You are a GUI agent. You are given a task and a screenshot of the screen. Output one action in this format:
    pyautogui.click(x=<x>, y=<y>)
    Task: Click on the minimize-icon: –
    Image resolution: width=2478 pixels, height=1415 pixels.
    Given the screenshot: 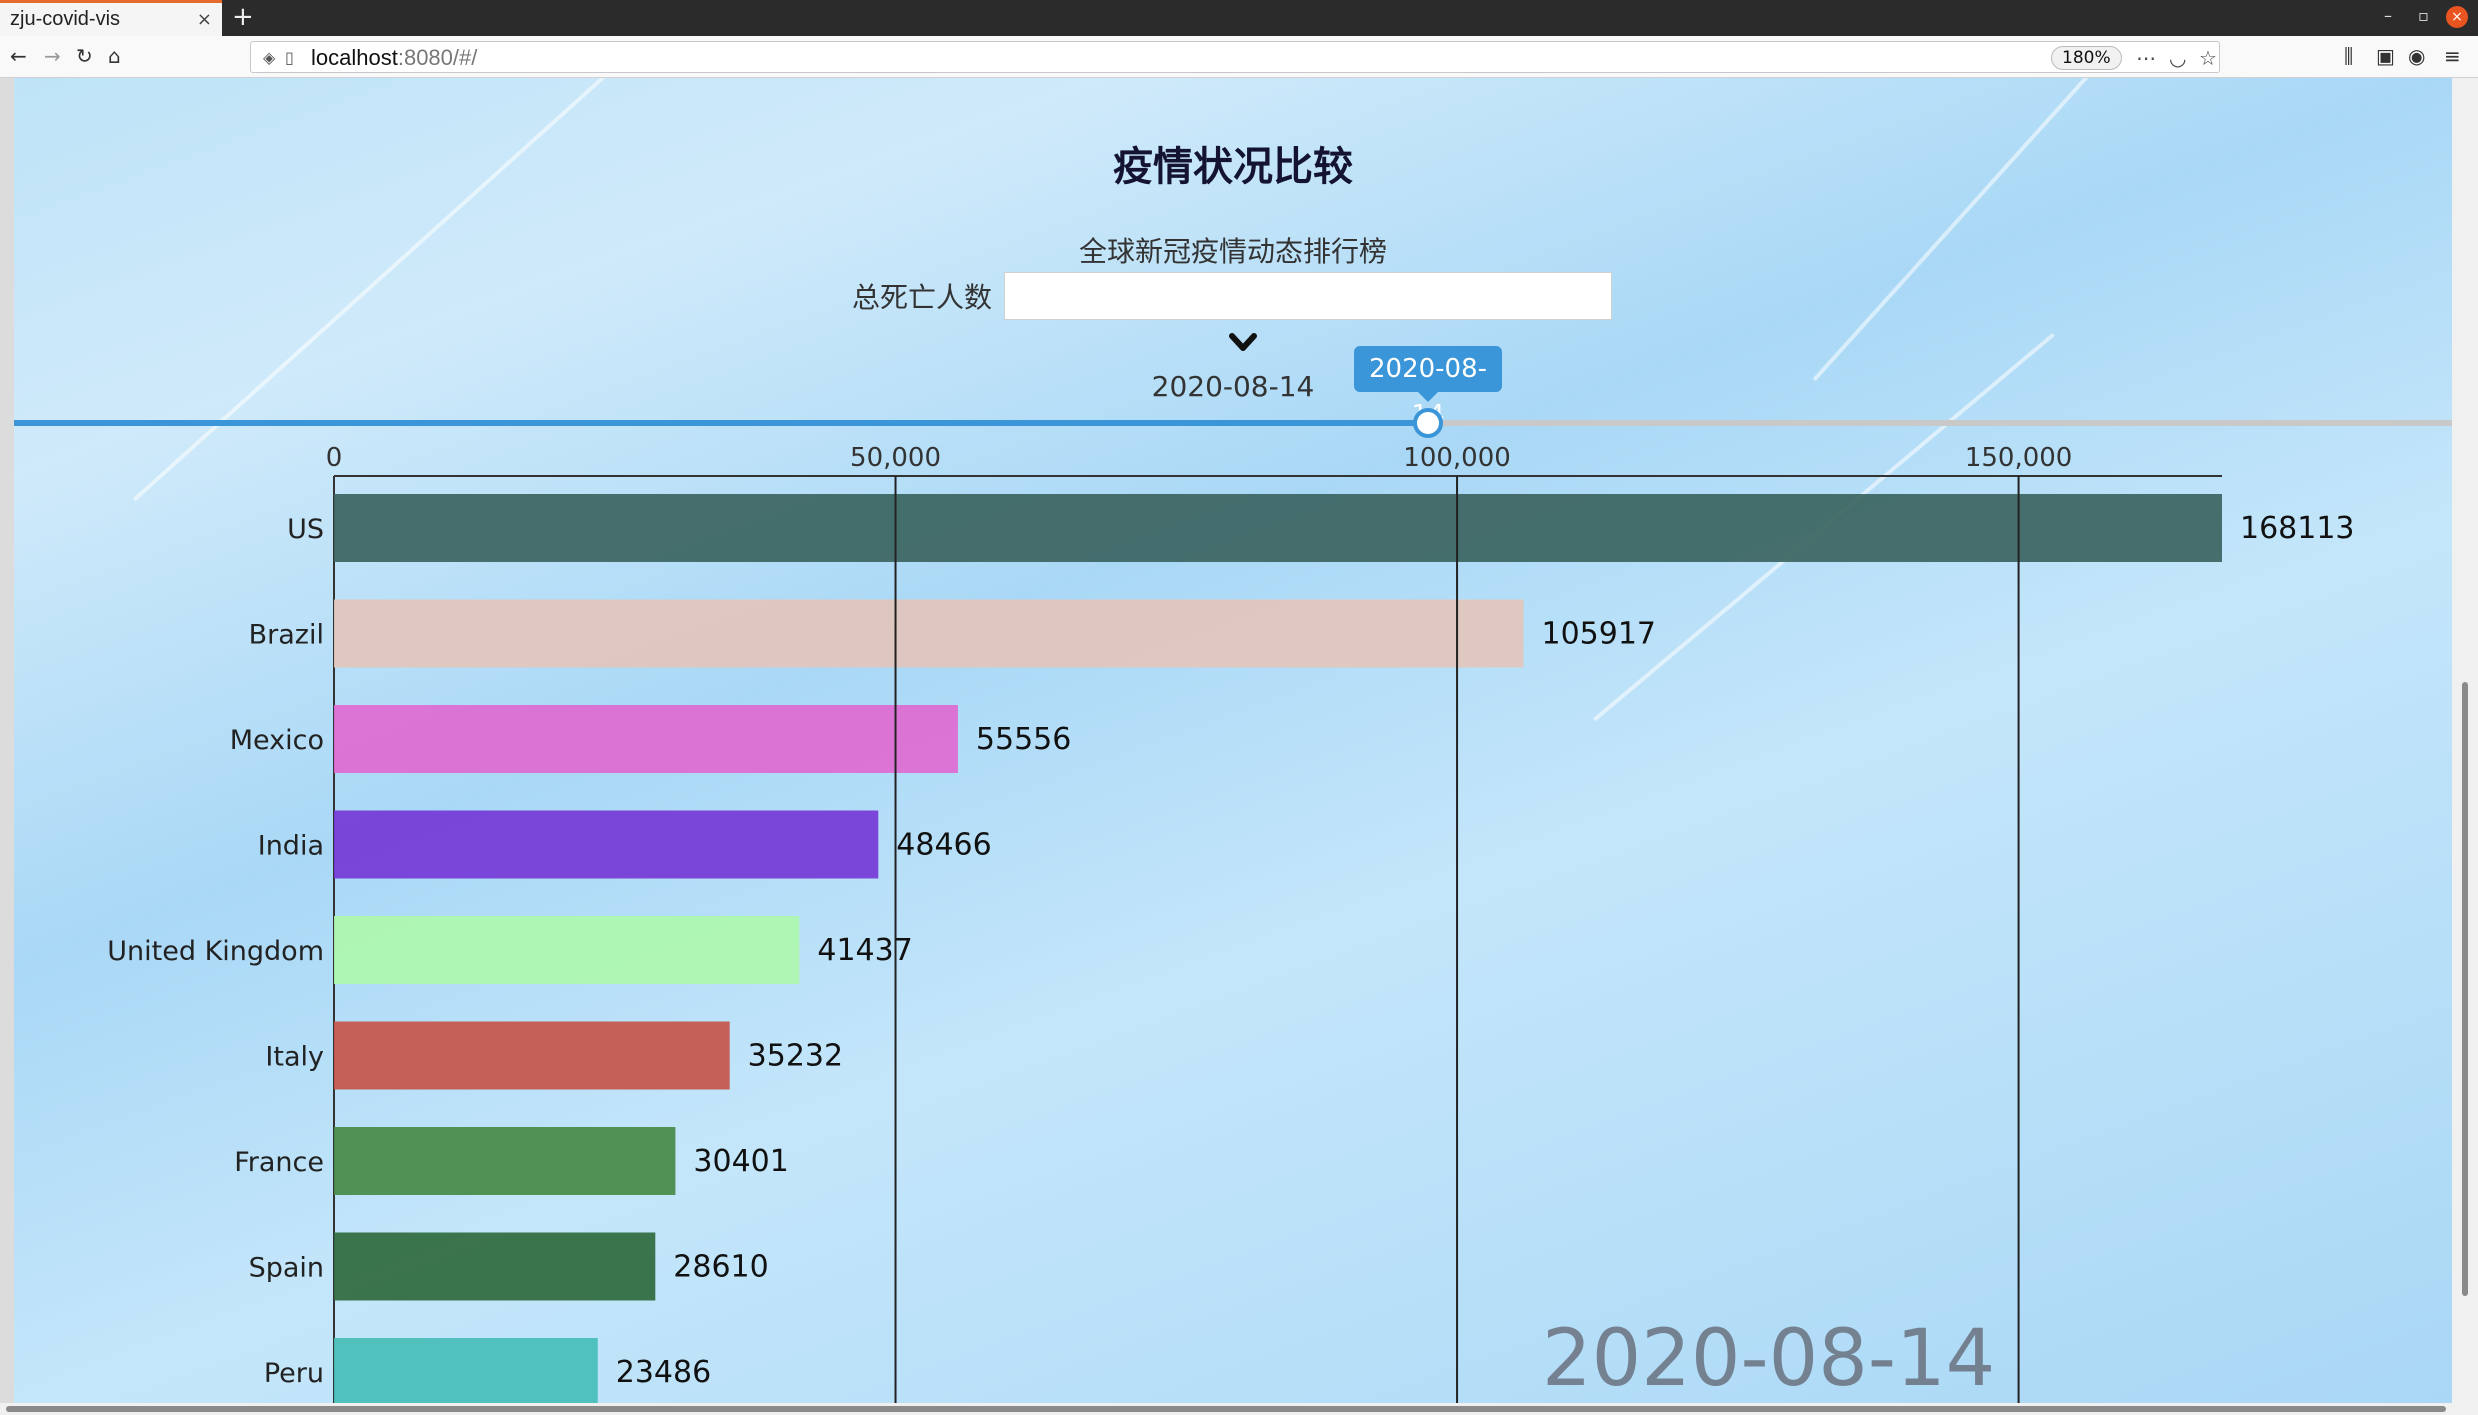 What is the action you would take?
    pyautogui.click(x=2388, y=15)
    